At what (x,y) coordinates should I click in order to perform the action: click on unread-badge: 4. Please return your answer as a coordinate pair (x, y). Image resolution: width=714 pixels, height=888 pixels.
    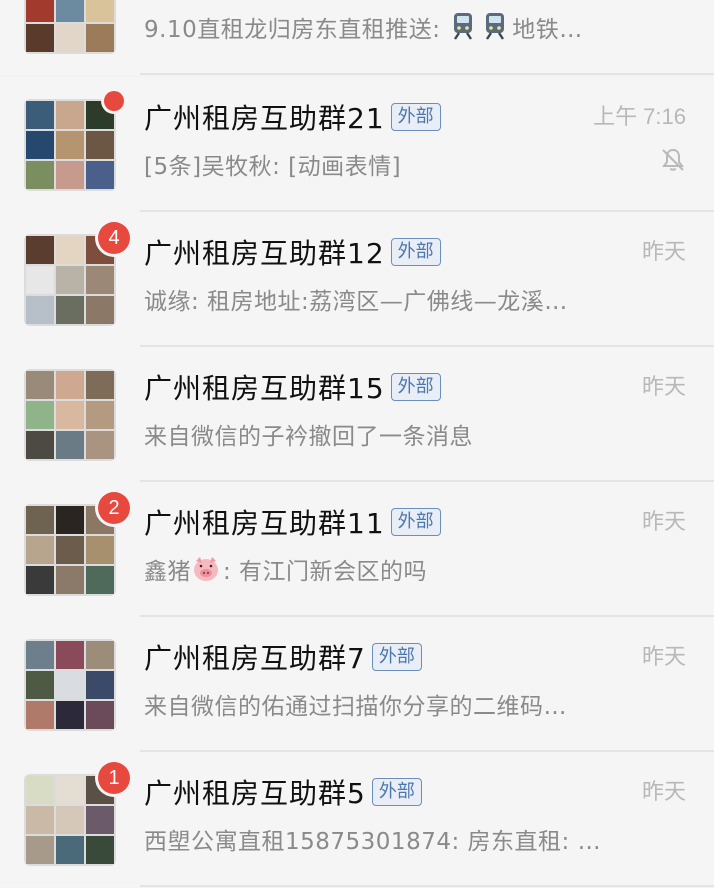
    Looking at the image, I should click on (114, 238).